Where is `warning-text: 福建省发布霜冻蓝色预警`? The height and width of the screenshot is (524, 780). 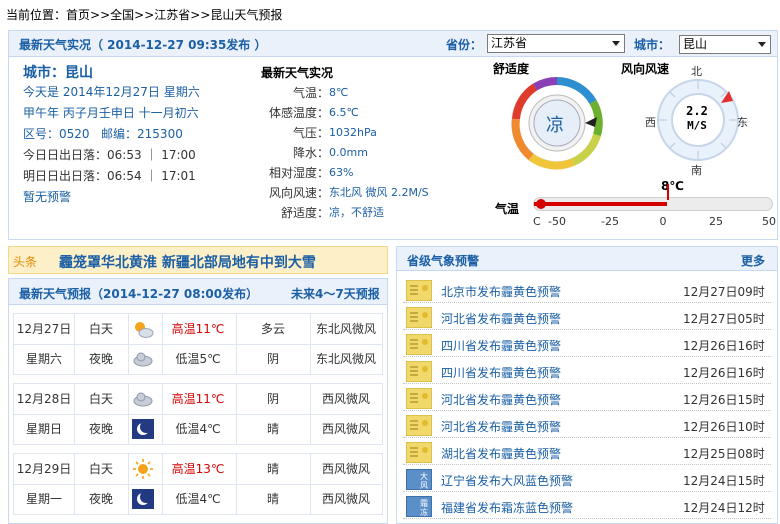
warning-text: 福建省发布霜冻蓝色预警 is located at coordinates (507, 507).